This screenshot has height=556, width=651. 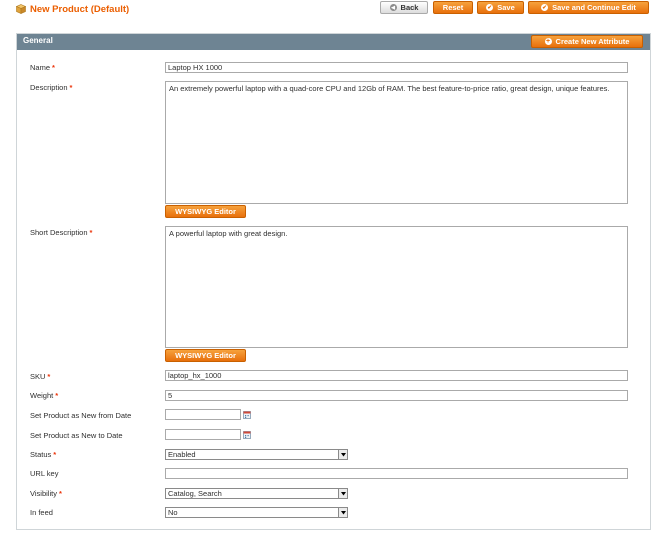 What do you see at coordinates (203, 414) in the screenshot?
I see `new-from-date-input` at bounding box center [203, 414].